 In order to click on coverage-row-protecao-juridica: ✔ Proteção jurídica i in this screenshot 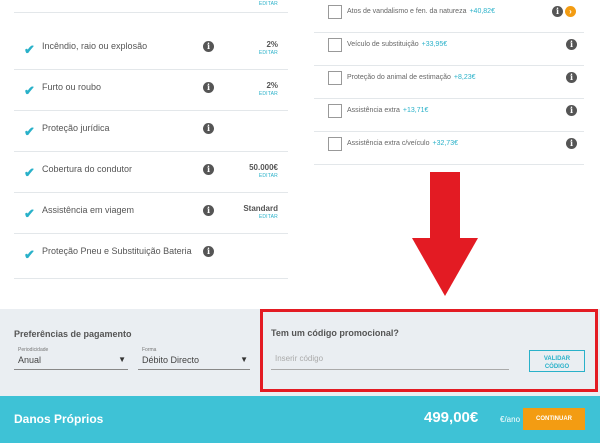, I will do `click(151, 131)`.